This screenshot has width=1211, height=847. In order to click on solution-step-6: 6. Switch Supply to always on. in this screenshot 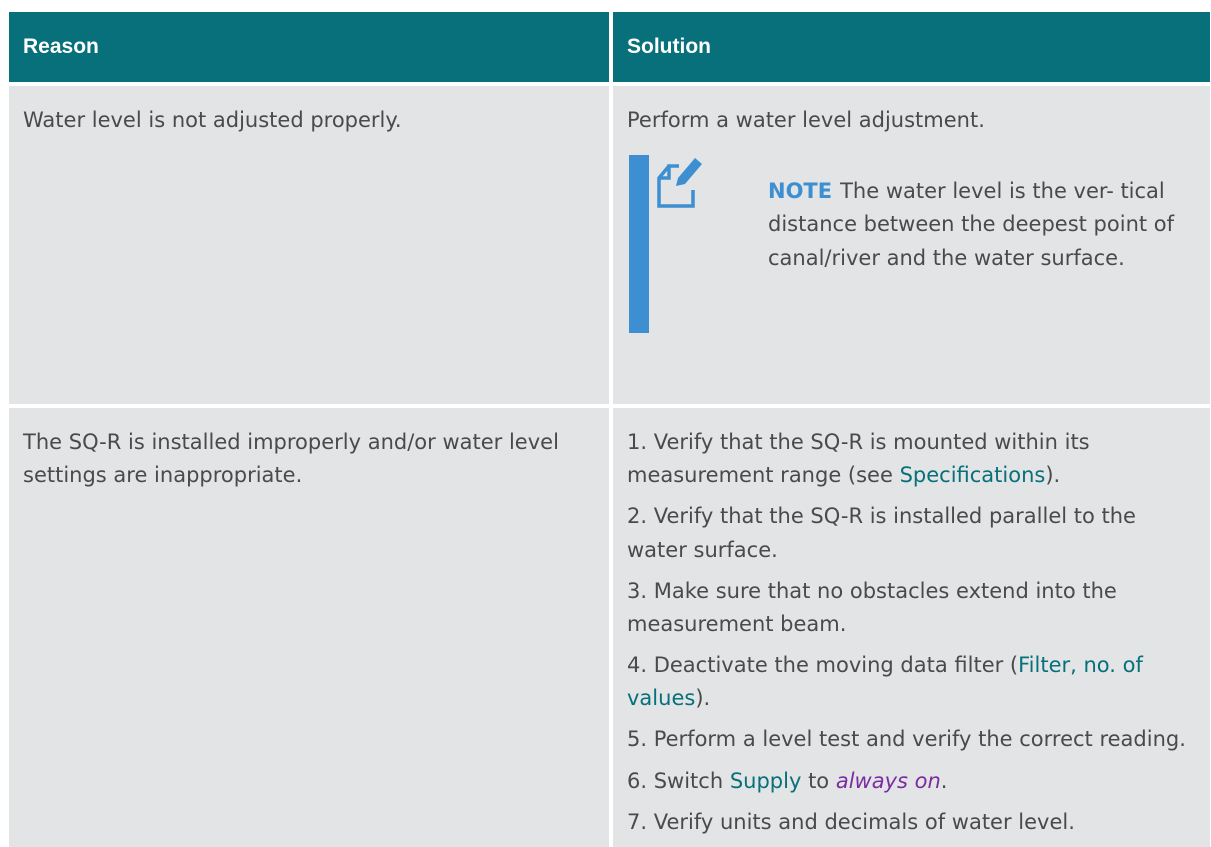, I will do `click(911, 781)`.